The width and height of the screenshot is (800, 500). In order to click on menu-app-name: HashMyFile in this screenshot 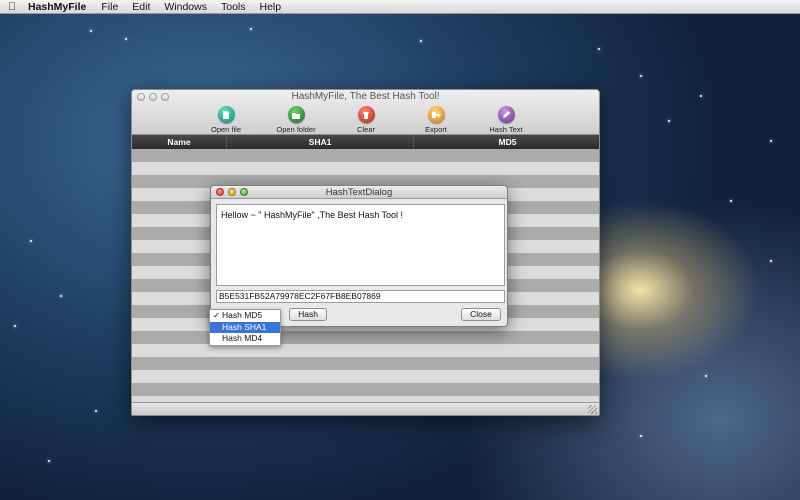, I will do `click(59, 7)`.